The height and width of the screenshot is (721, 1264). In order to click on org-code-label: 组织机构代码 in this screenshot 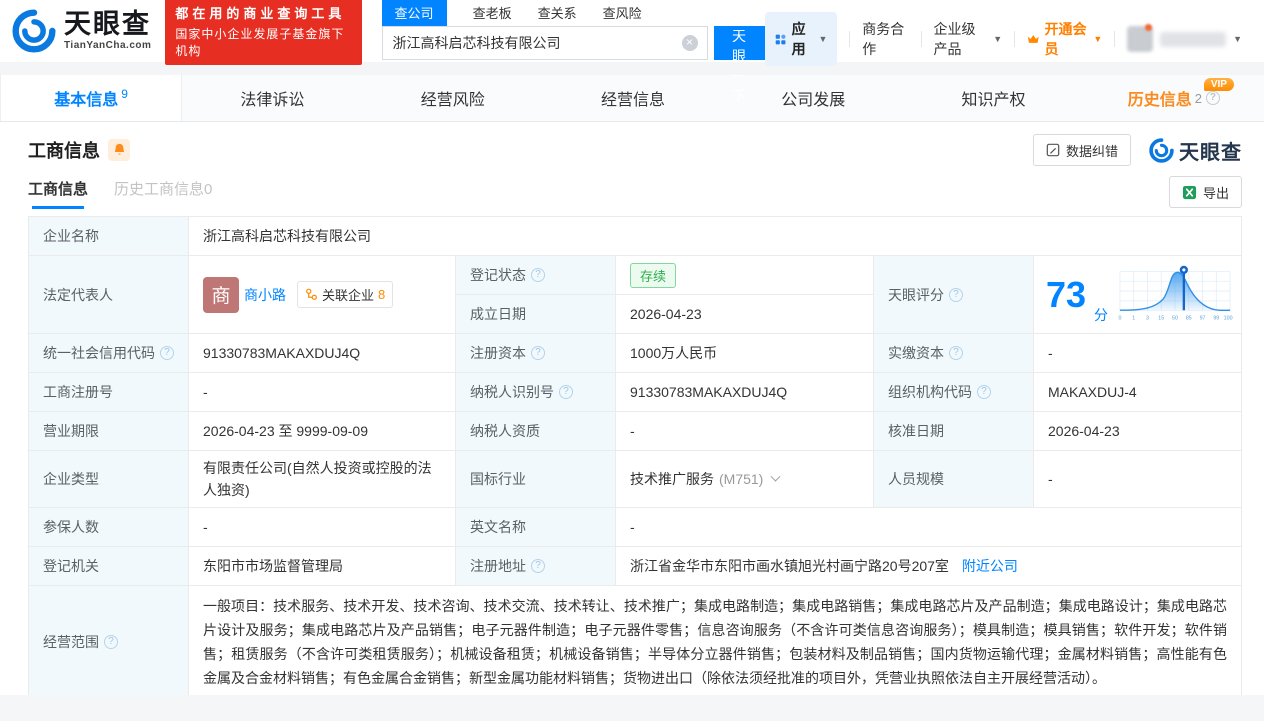, I will do `click(954, 392)`.